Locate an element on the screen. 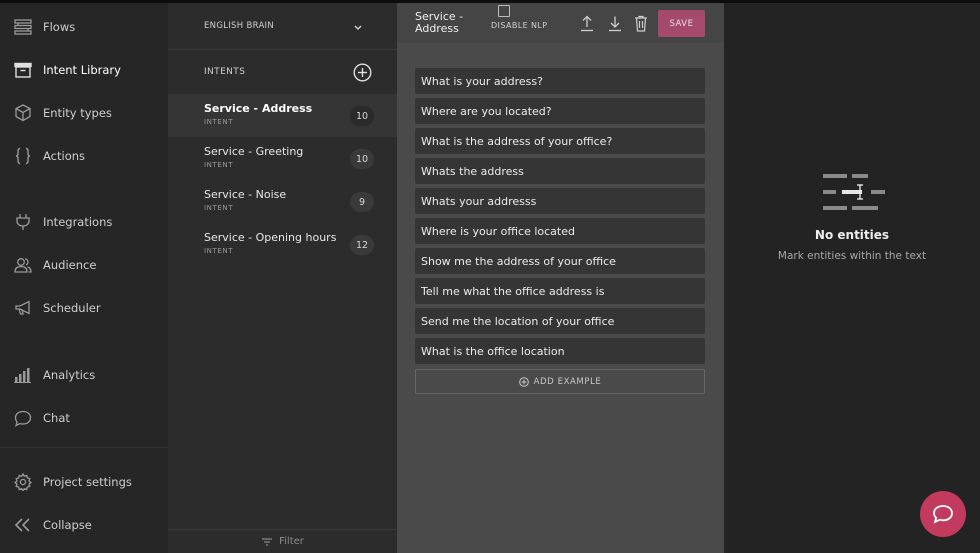 Image resolution: width=980 pixels, height=553 pixels. gear-icon is located at coordinates (23, 482).